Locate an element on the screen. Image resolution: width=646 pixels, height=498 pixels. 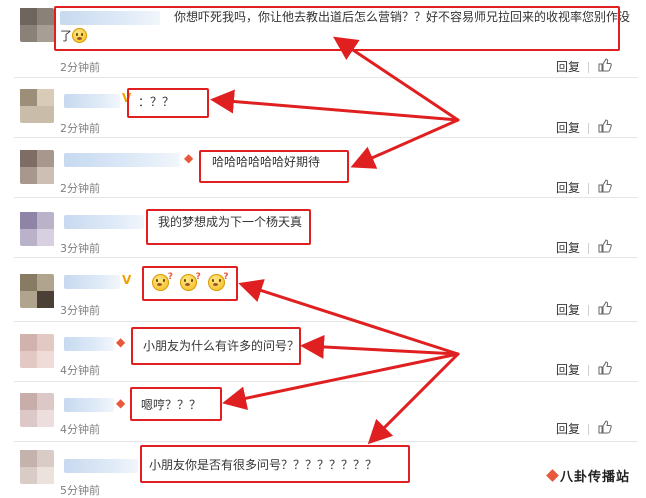
comment-item: ◆ 嗯哼？？？ 4分钟前 回复 is located at coordinates (323, 412).